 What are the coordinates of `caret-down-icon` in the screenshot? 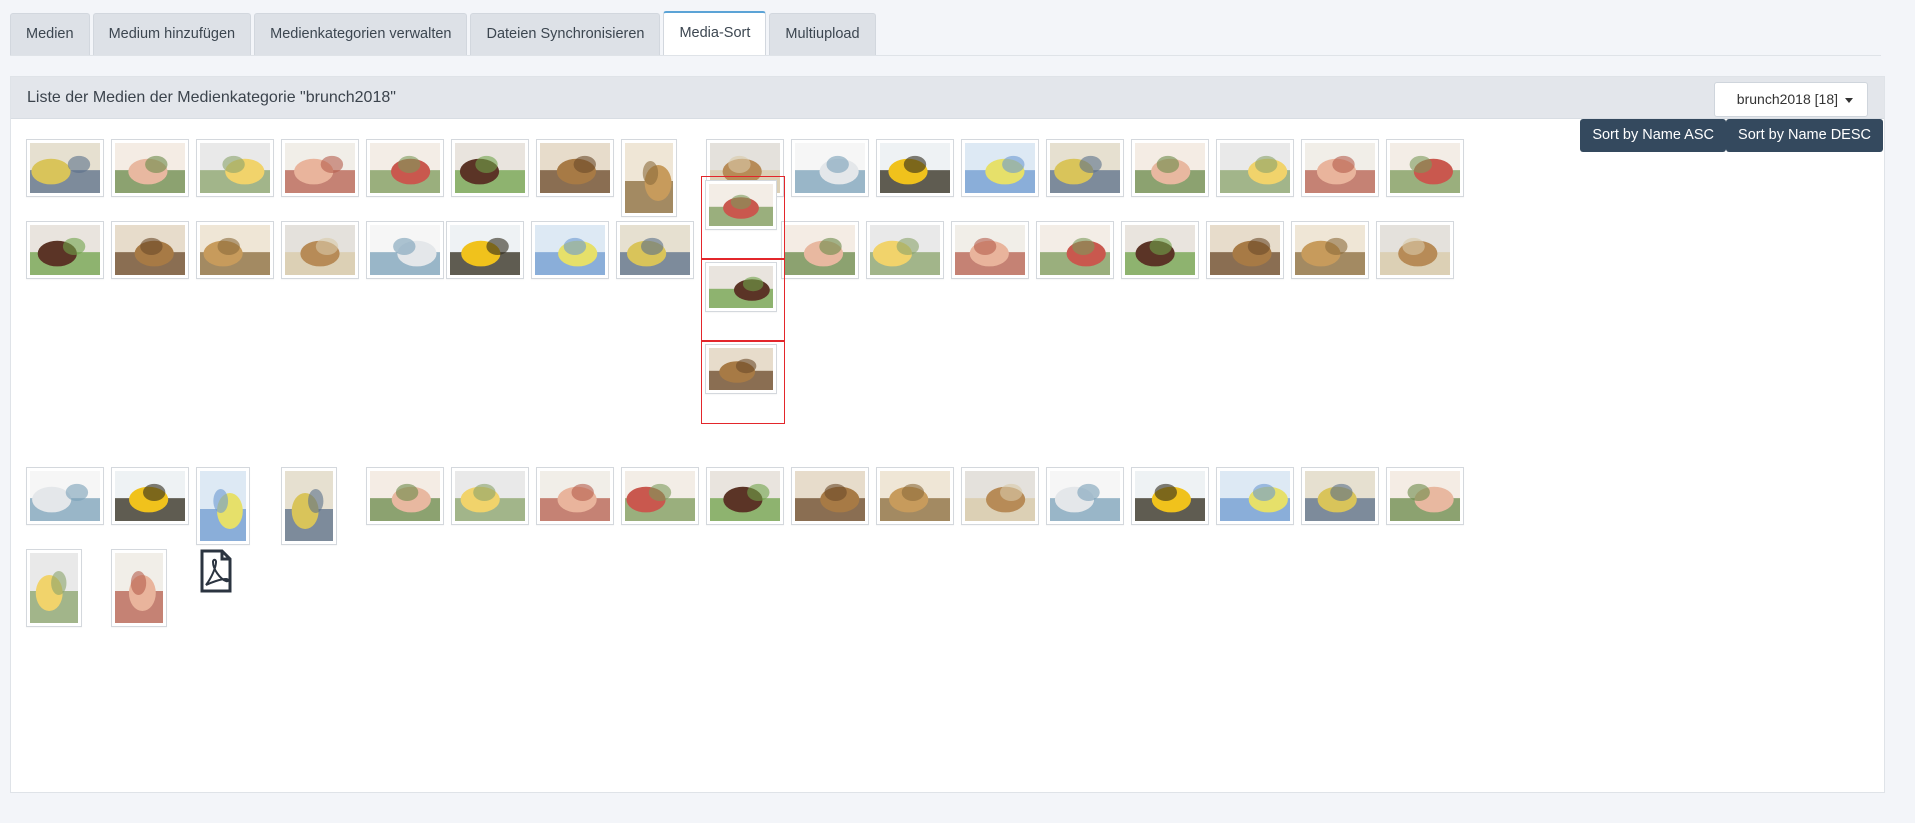 It's located at (1849, 100).